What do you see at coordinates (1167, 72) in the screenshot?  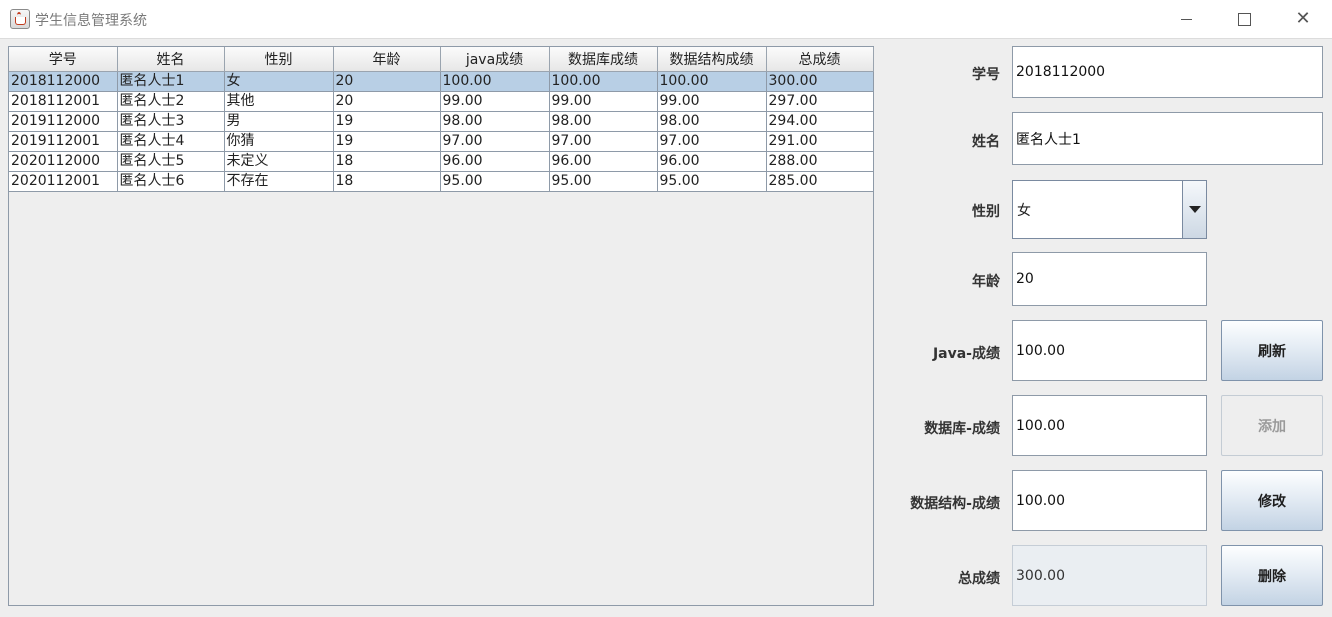 I see `id-field: 2018112000` at bounding box center [1167, 72].